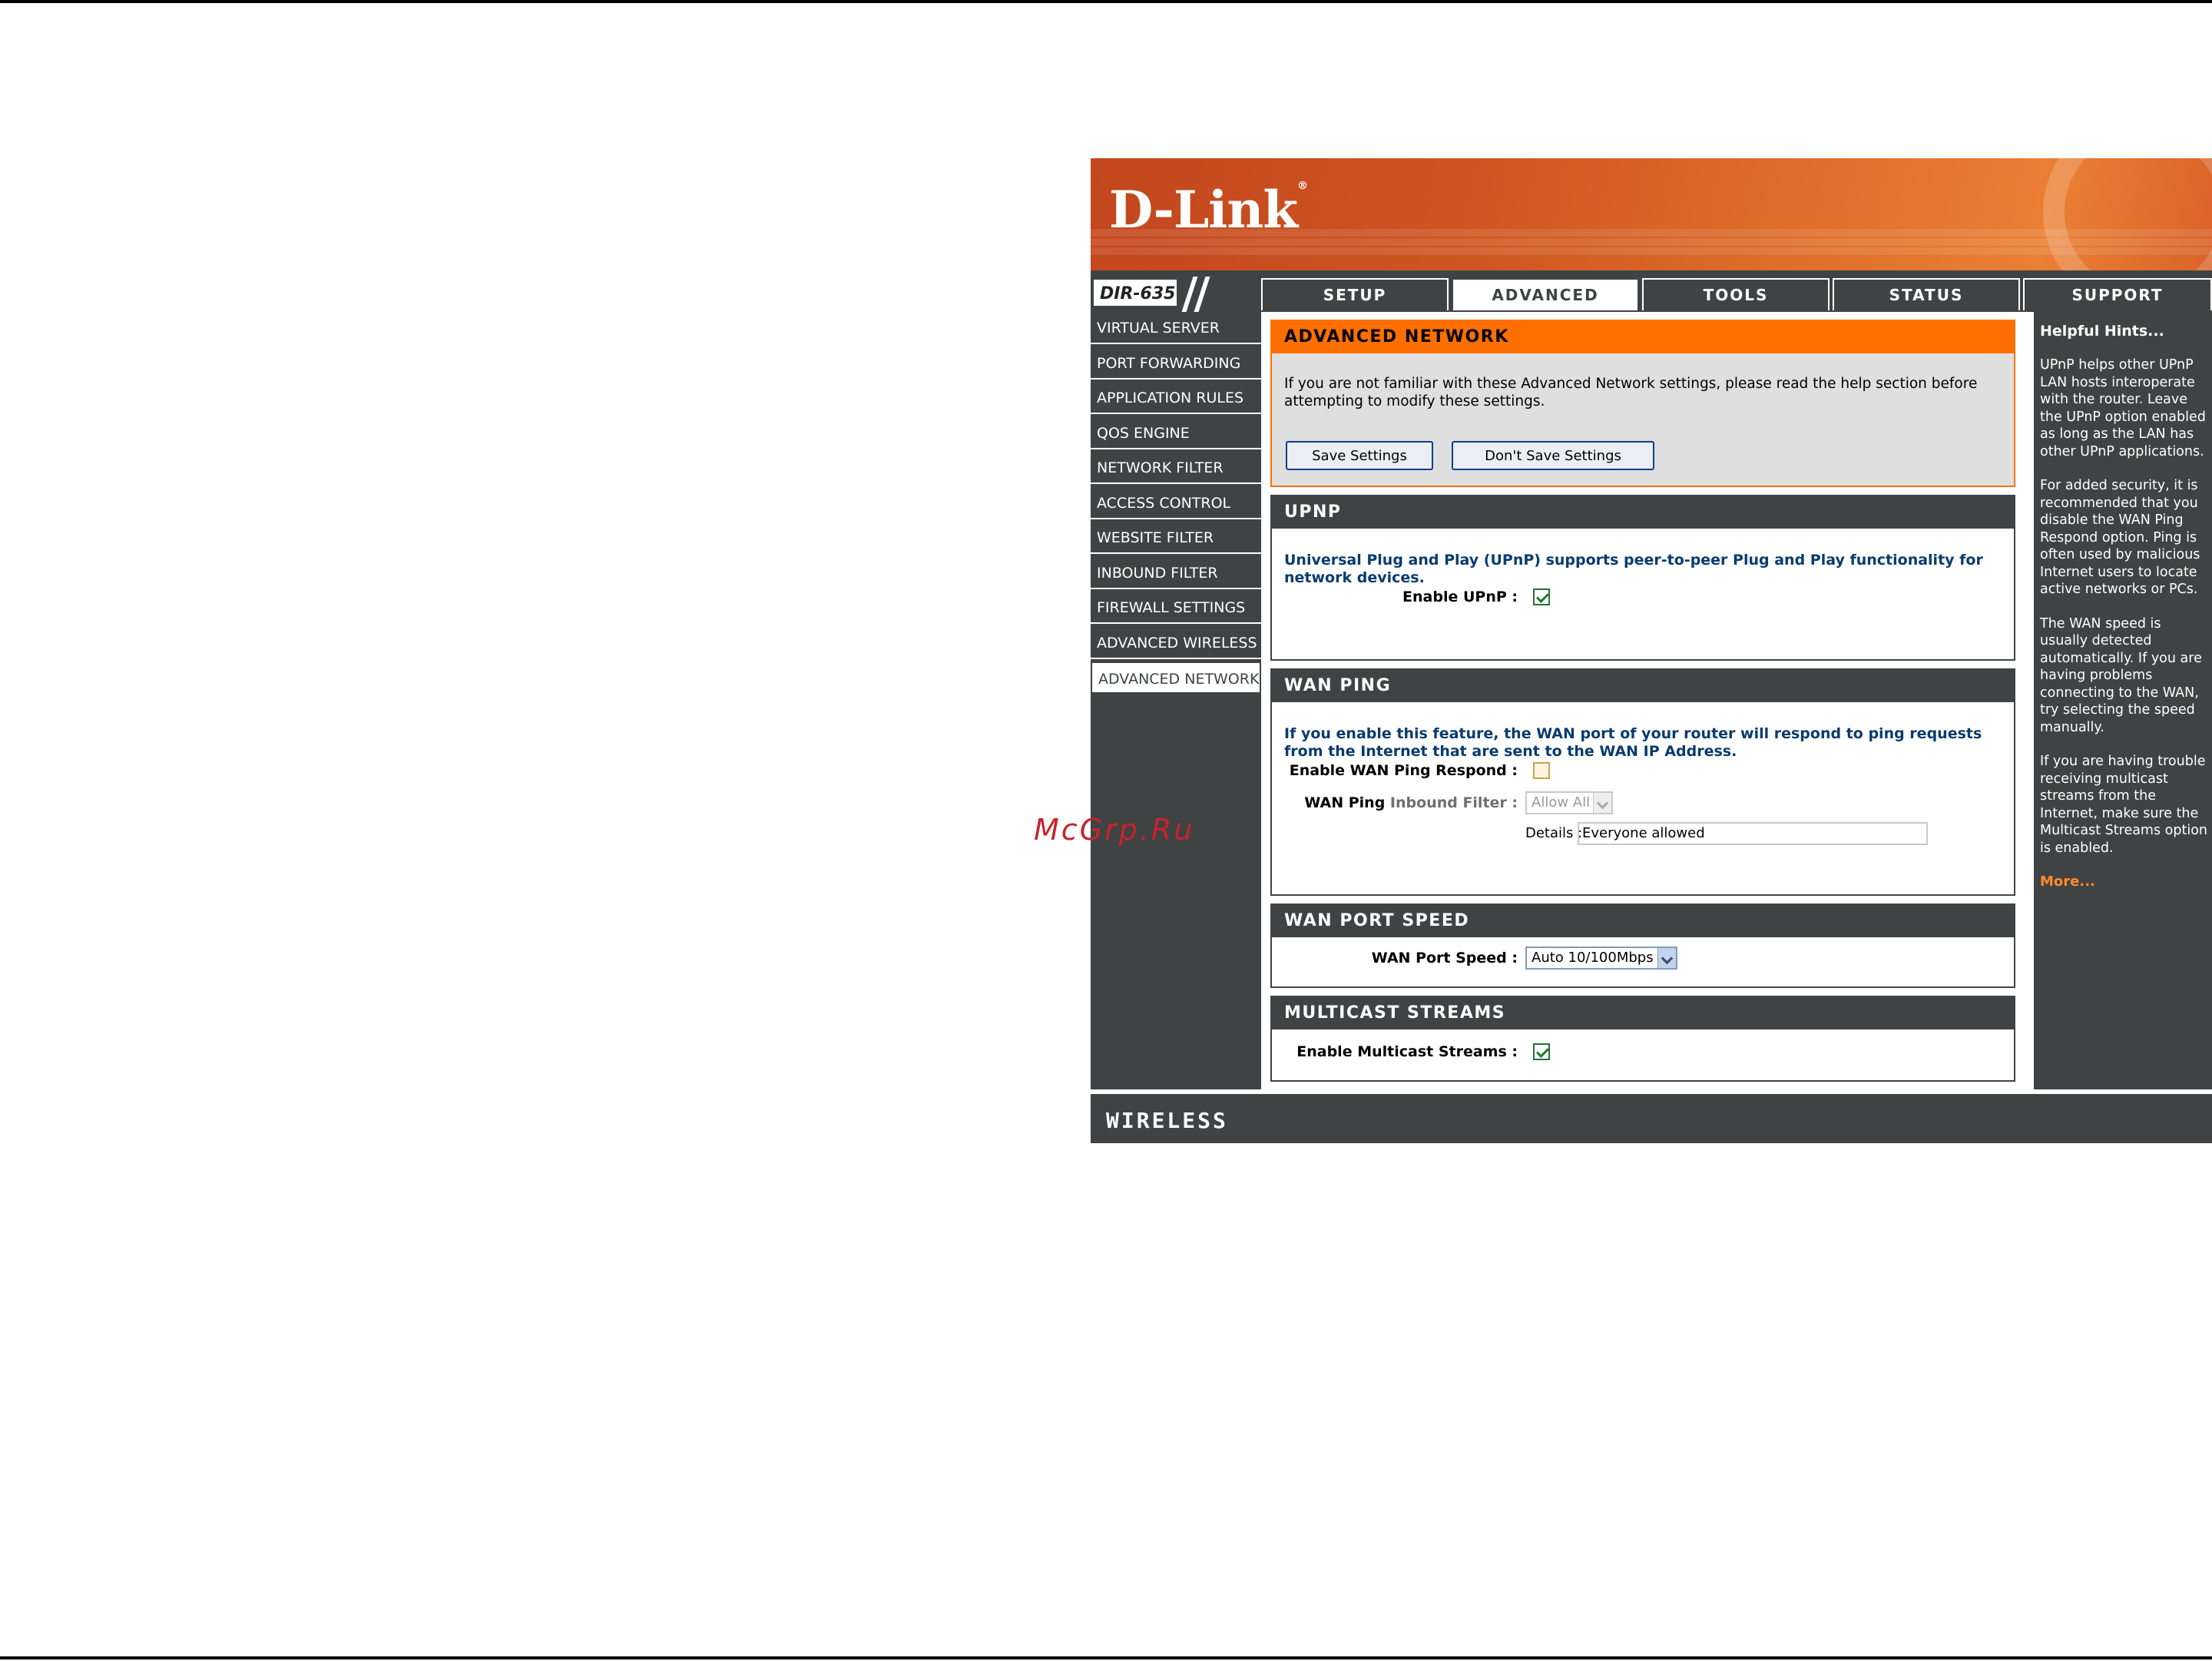 This screenshot has width=2212, height=1661. Describe the element at coordinates (2117, 294) in the screenshot. I see `tab-support: SUPPORT` at that location.